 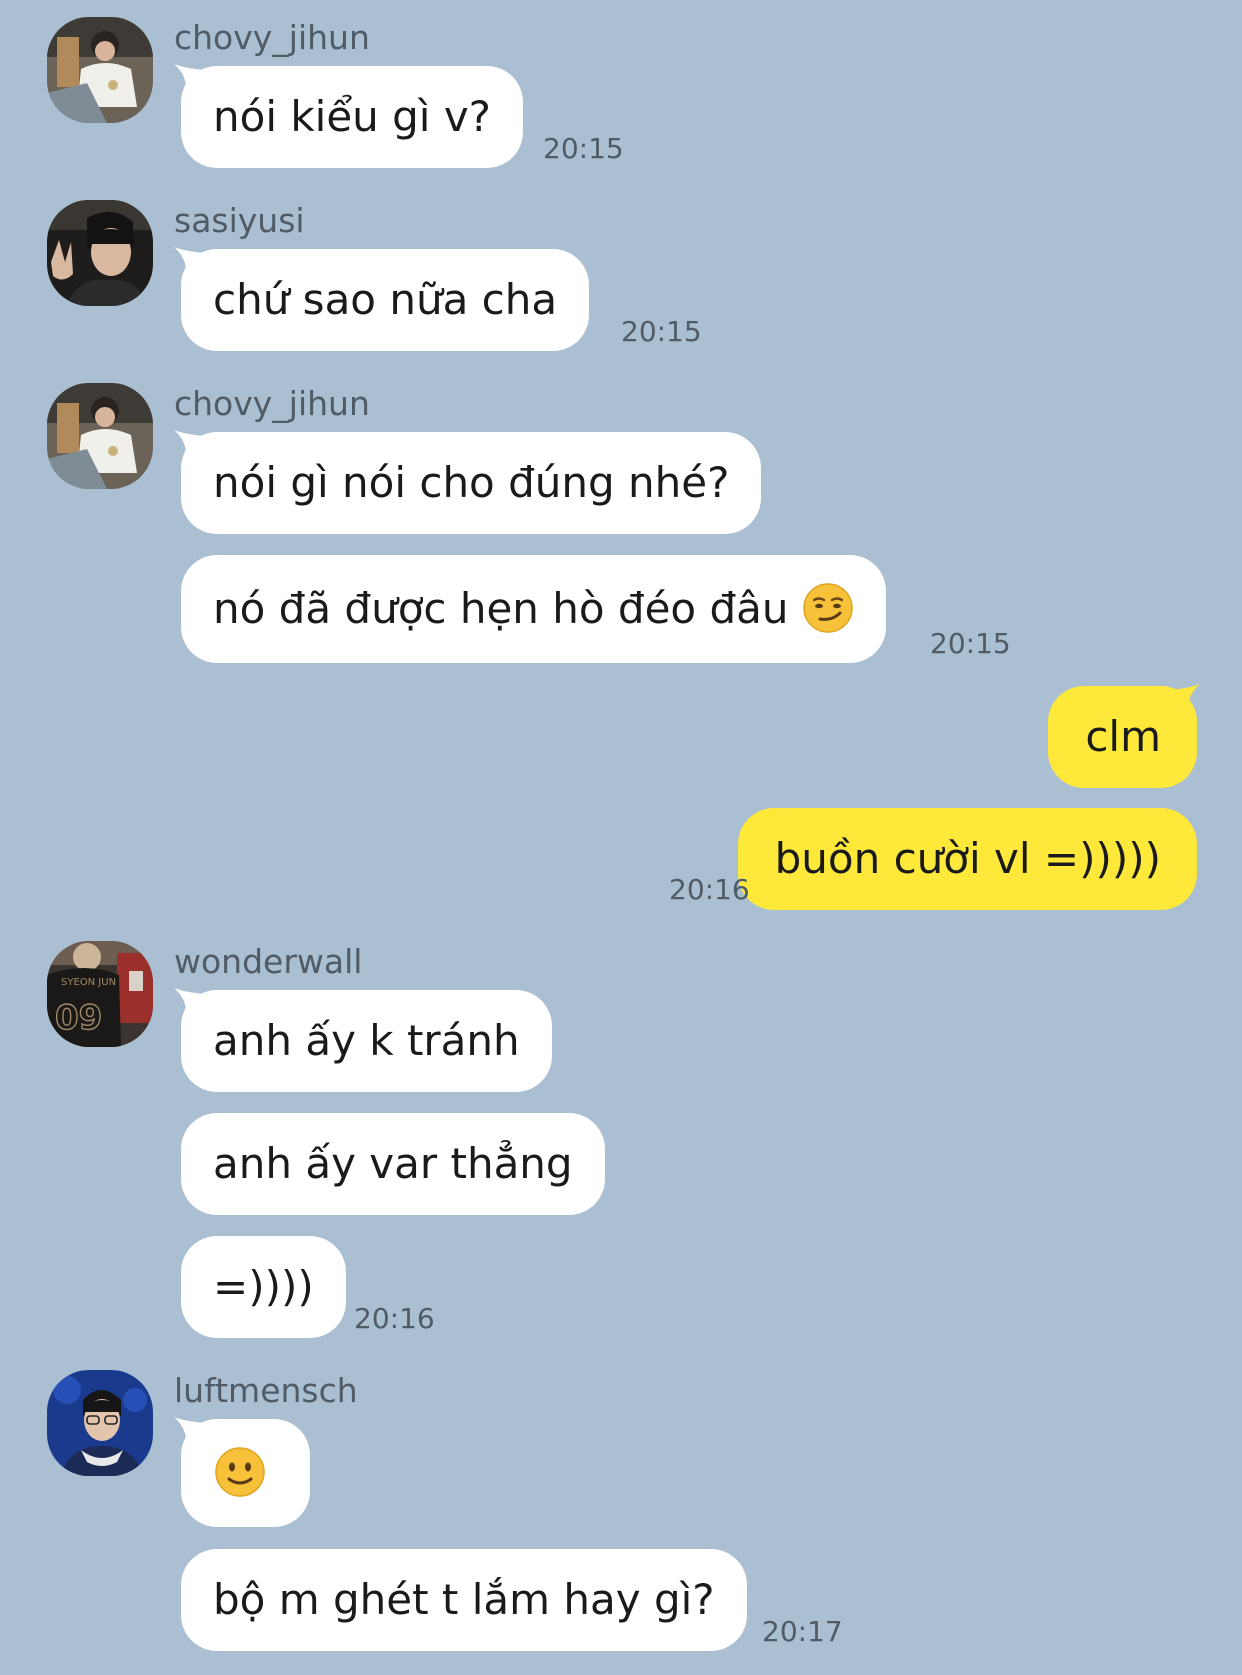 I want to click on message-text: nói gì nói cho đúng nhé?, so click(x=471, y=482).